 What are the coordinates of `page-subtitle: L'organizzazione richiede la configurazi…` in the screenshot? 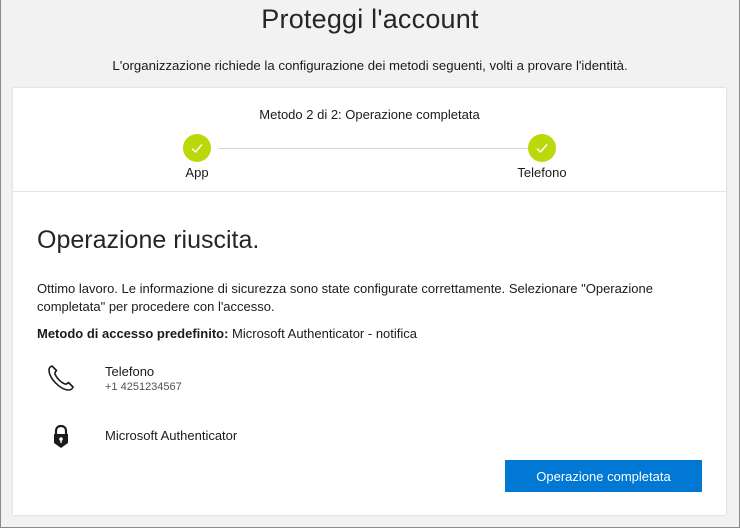 It's located at (370, 65).